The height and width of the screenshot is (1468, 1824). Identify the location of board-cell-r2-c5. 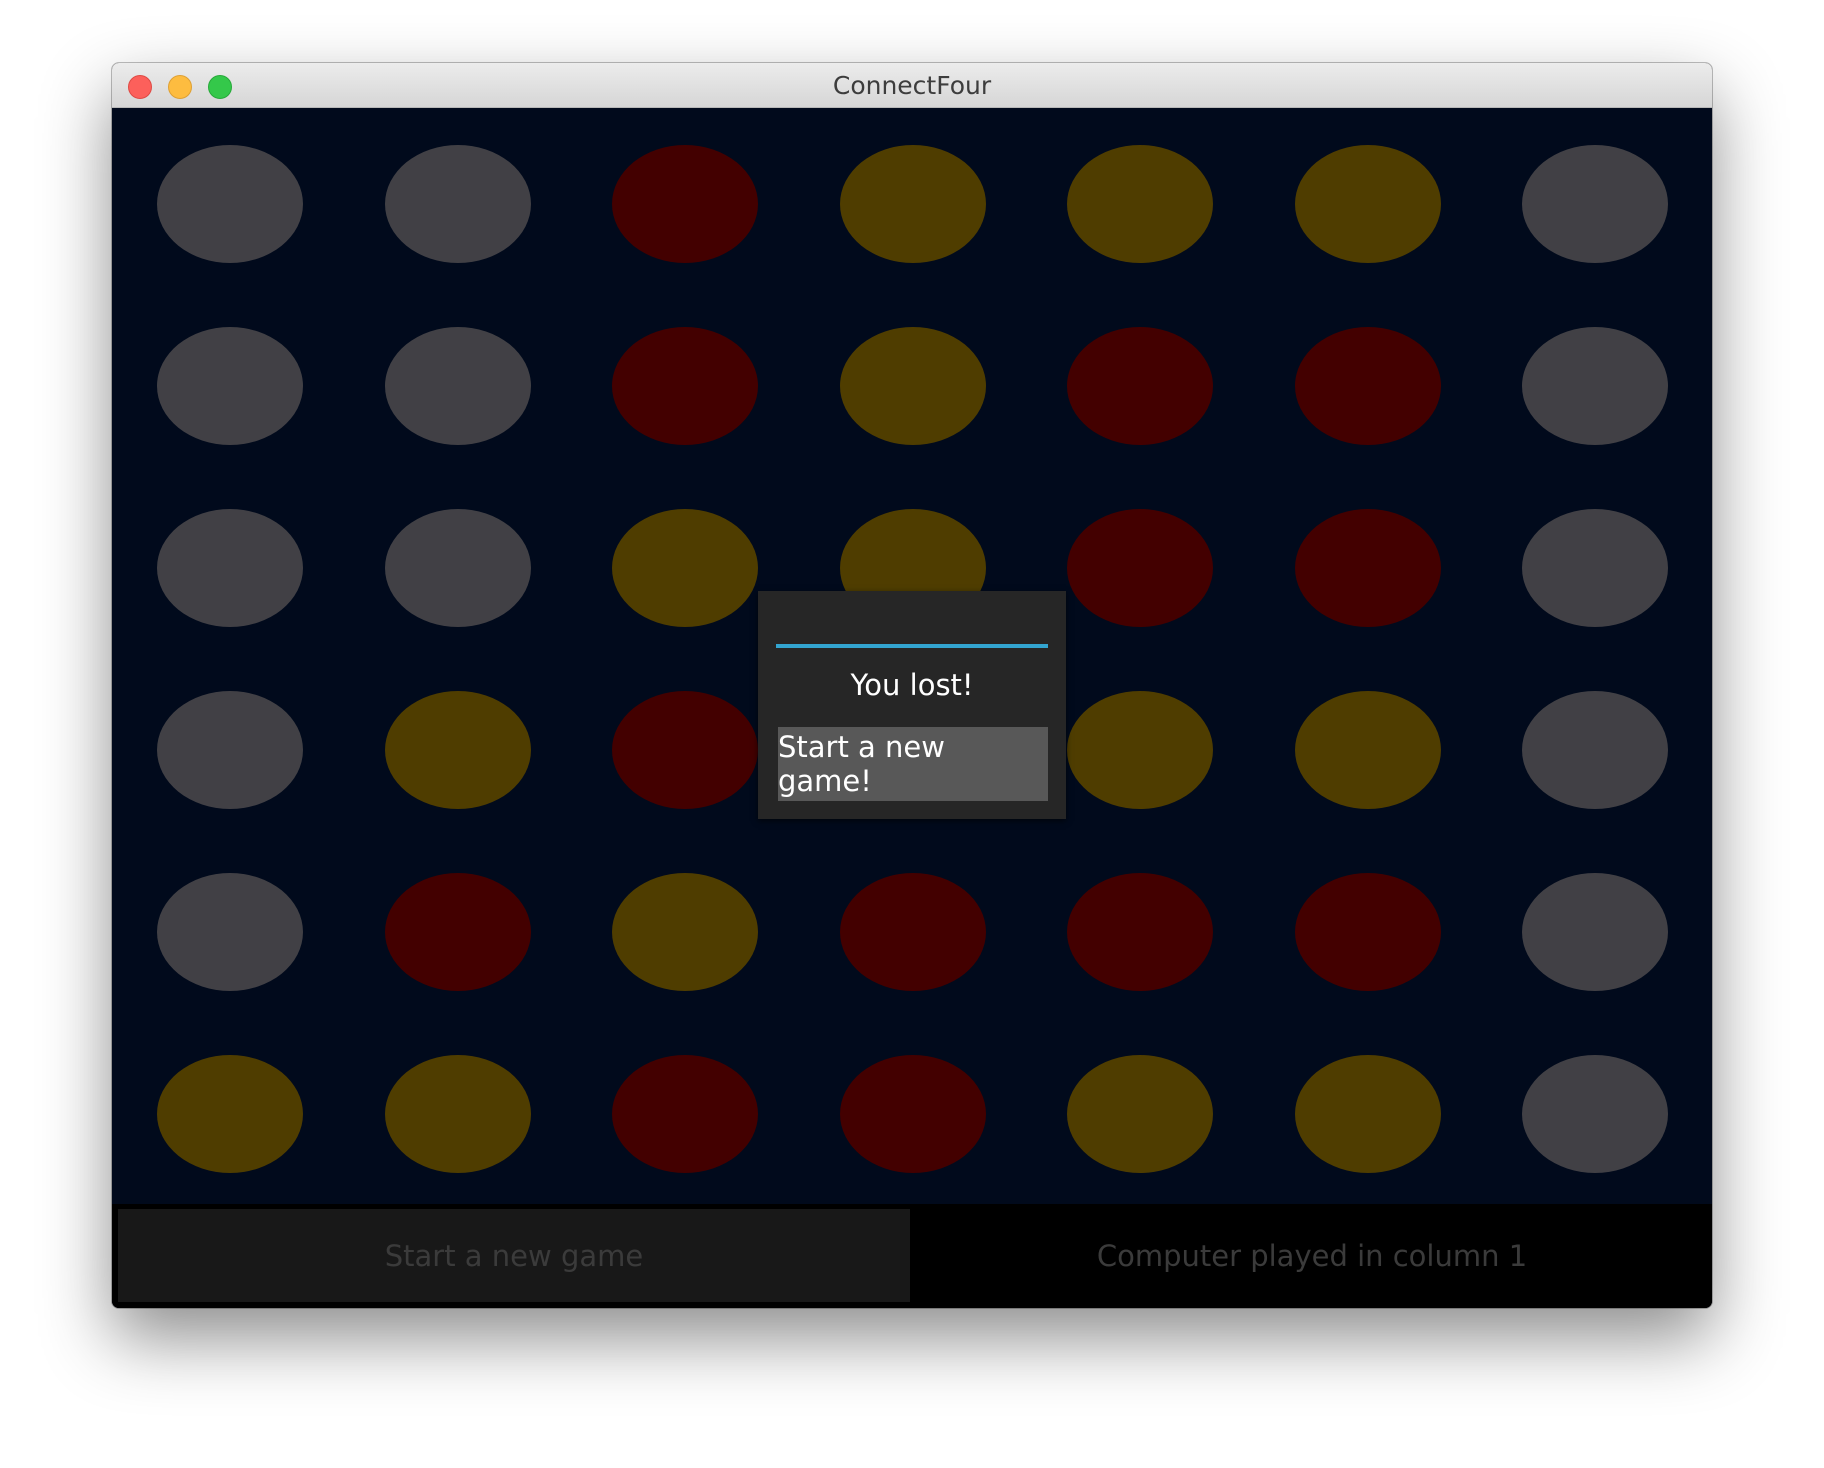
(1140, 386).